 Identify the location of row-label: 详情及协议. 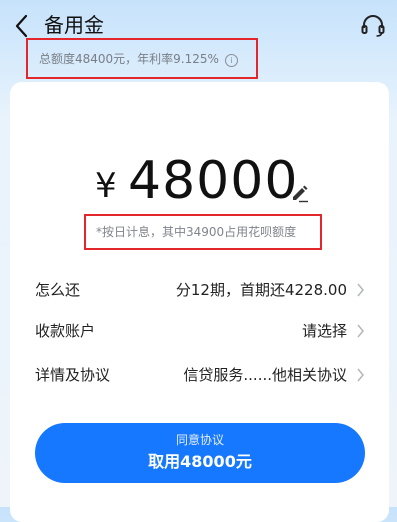
(73, 375).